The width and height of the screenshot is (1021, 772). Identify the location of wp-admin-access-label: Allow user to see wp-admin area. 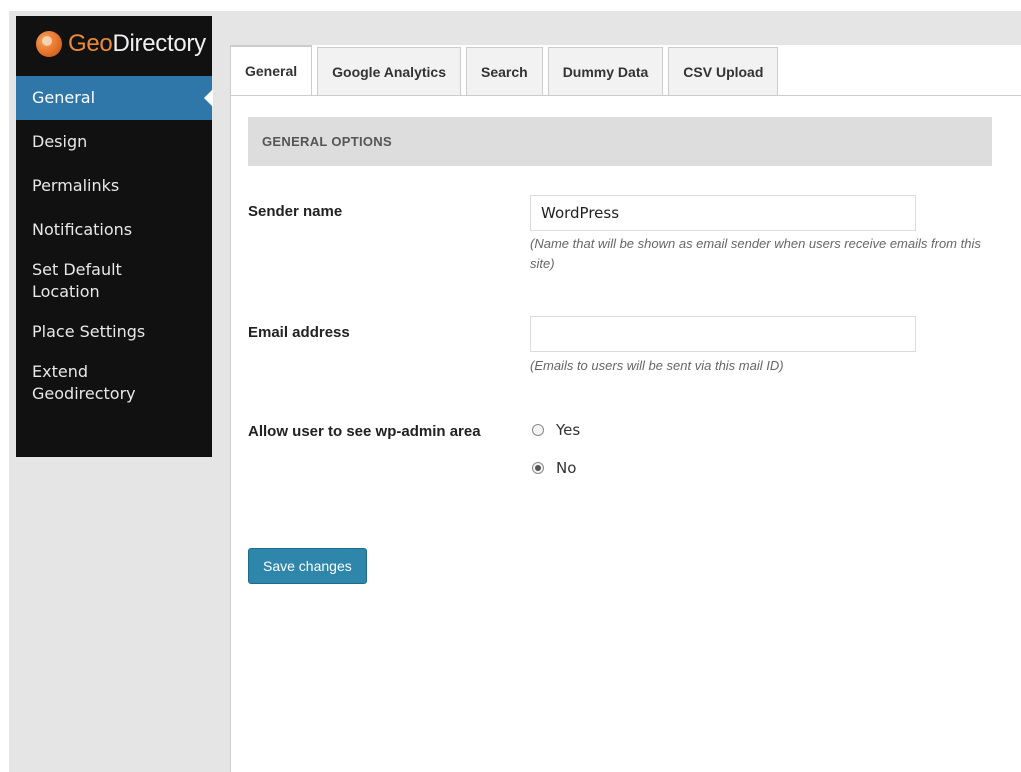
(364, 431).